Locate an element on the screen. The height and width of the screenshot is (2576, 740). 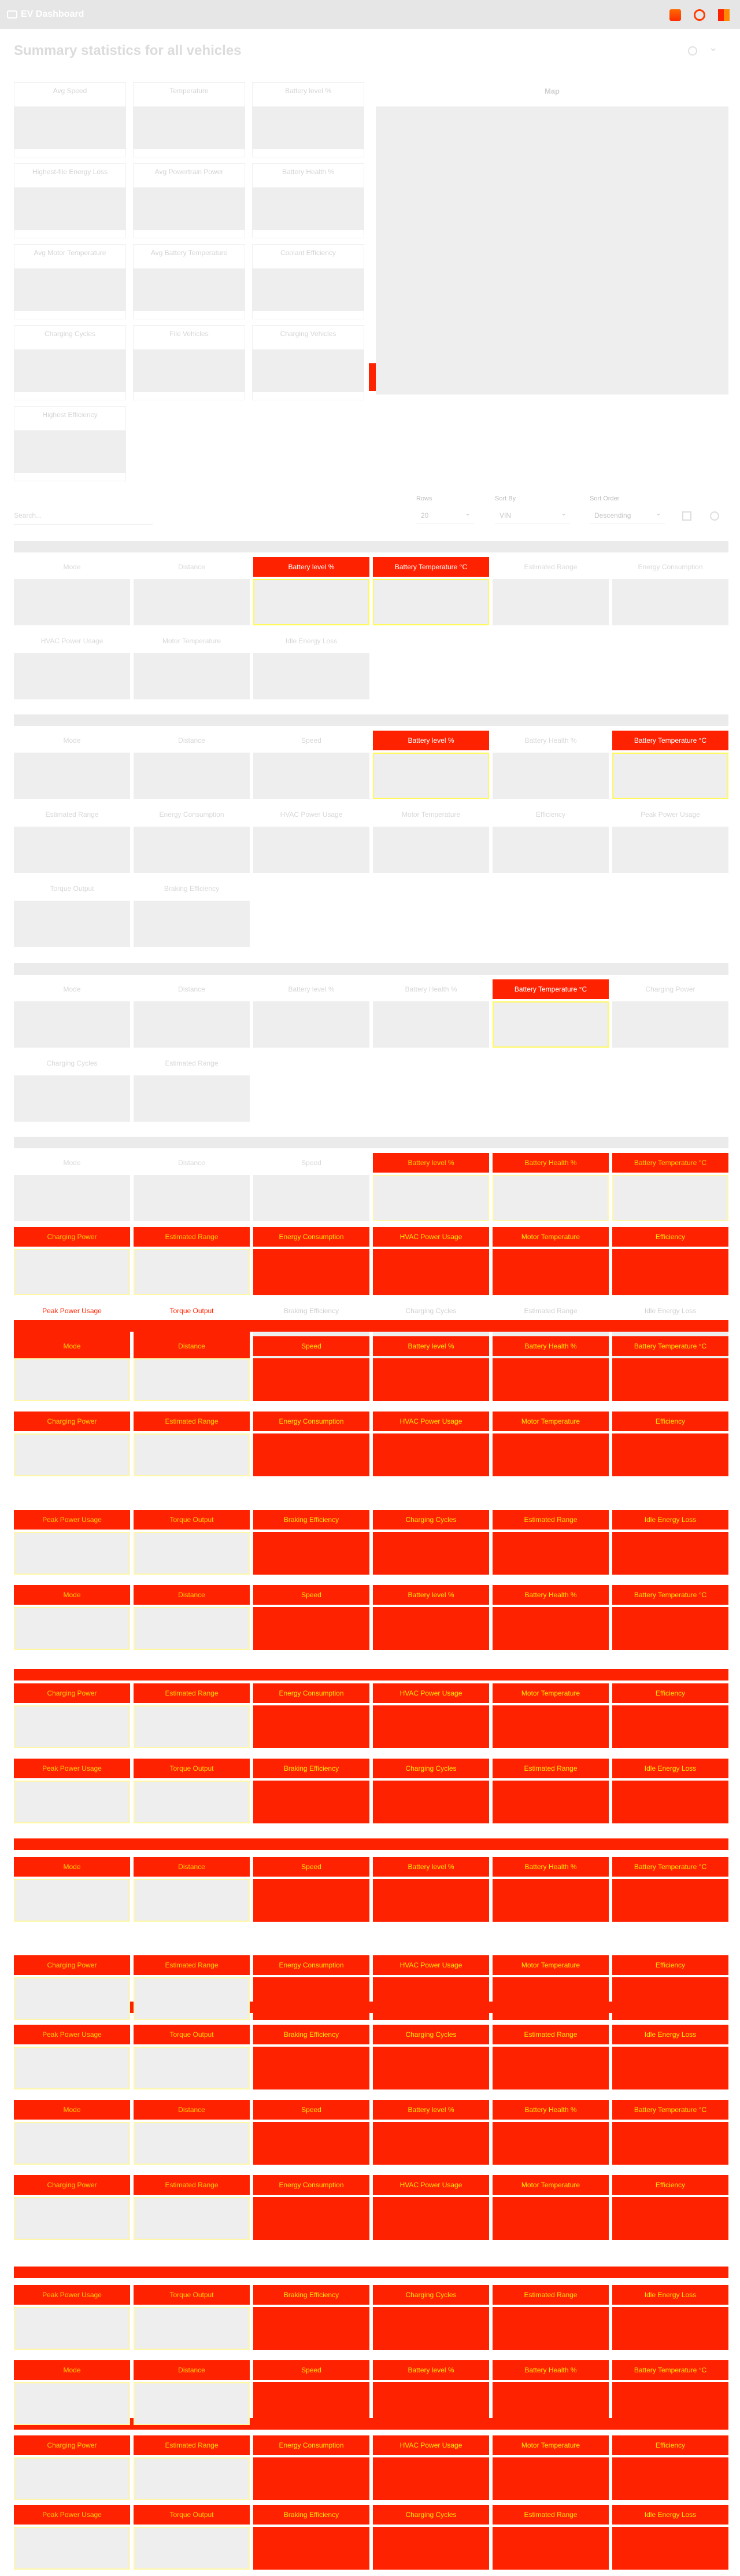
collapse-icon is located at coordinates (714, 49).